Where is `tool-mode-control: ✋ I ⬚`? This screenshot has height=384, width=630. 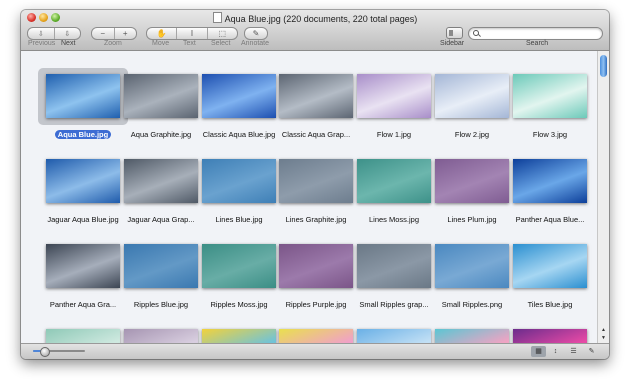 tool-mode-control: ✋ I ⬚ is located at coordinates (192, 33).